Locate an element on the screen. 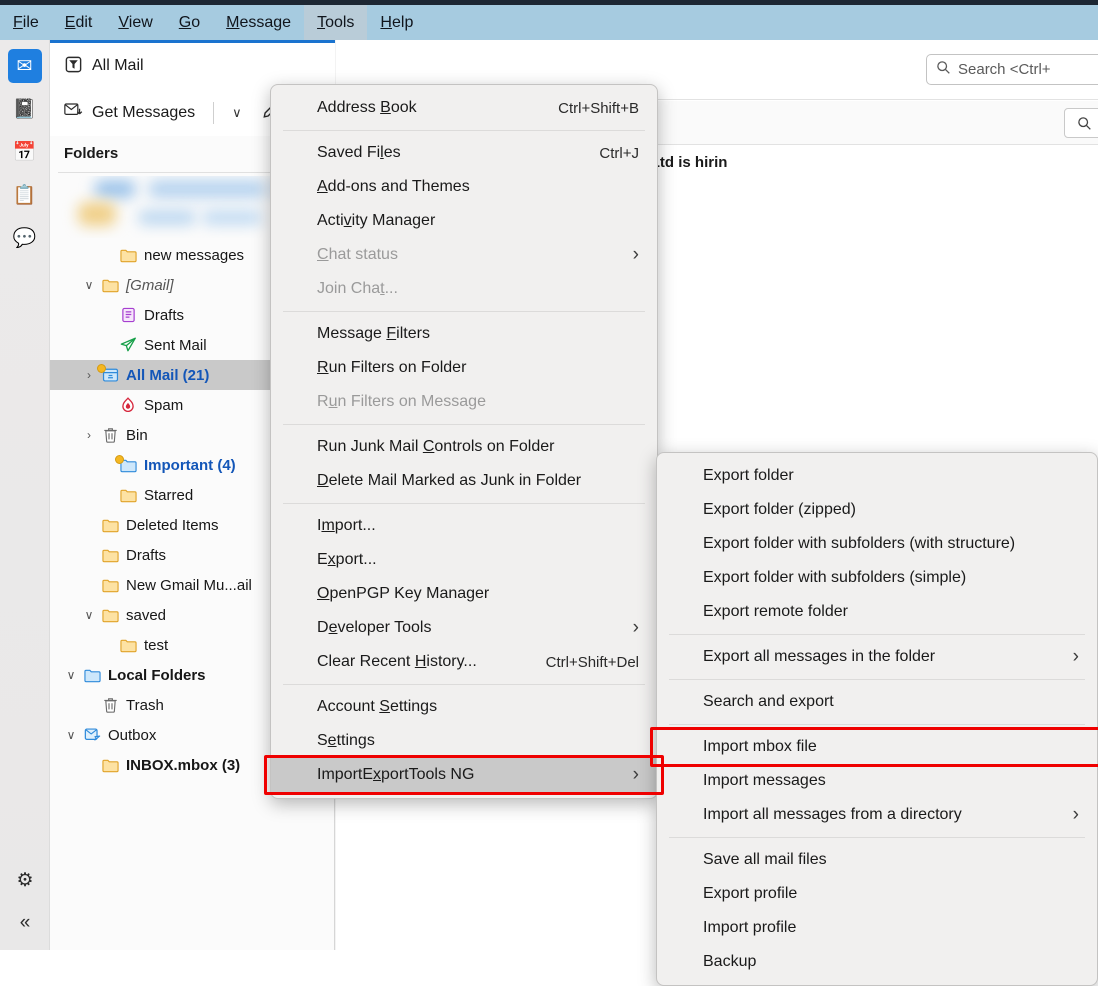 Image resolution: width=1098 pixels, height=986 pixels. menu-item-import-messages: Import messages is located at coordinates (877, 781).